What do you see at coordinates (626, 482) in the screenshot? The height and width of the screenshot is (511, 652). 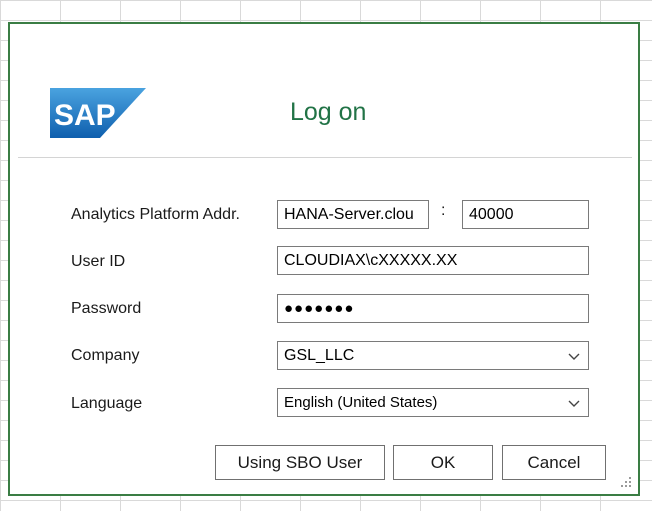 I see `resize-grip-icon` at bounding box center [626, 482].